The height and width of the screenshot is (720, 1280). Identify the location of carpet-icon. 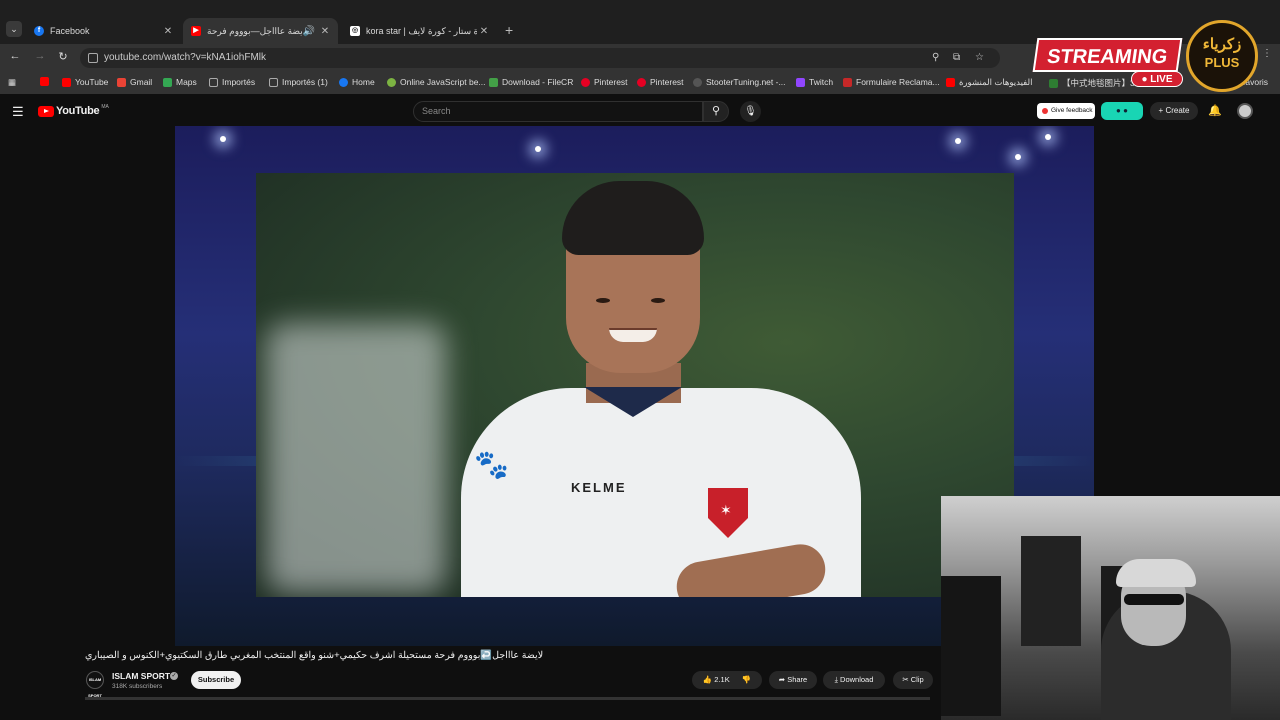
(1053, 83).